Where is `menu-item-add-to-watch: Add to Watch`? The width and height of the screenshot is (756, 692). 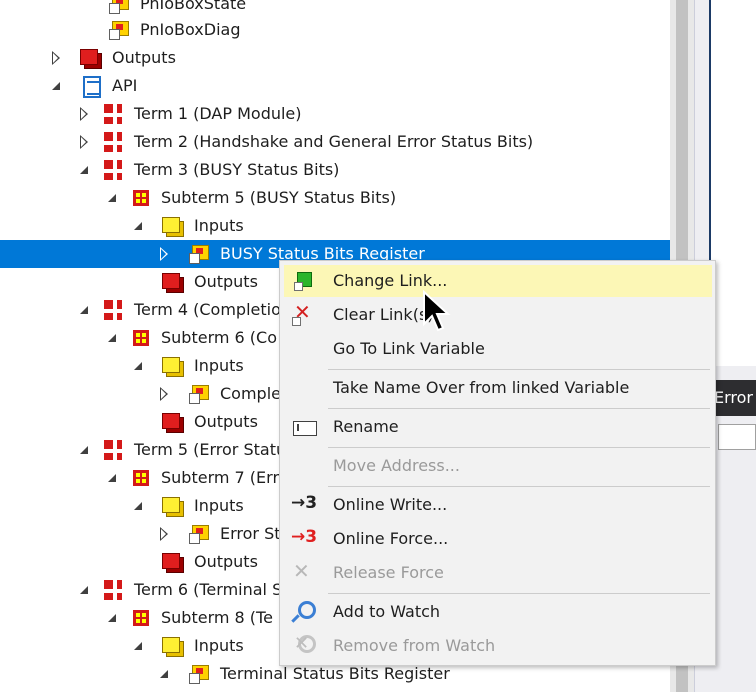 menu-item-add-to-watch: Add to Watch is located at coordinates (498, 612).